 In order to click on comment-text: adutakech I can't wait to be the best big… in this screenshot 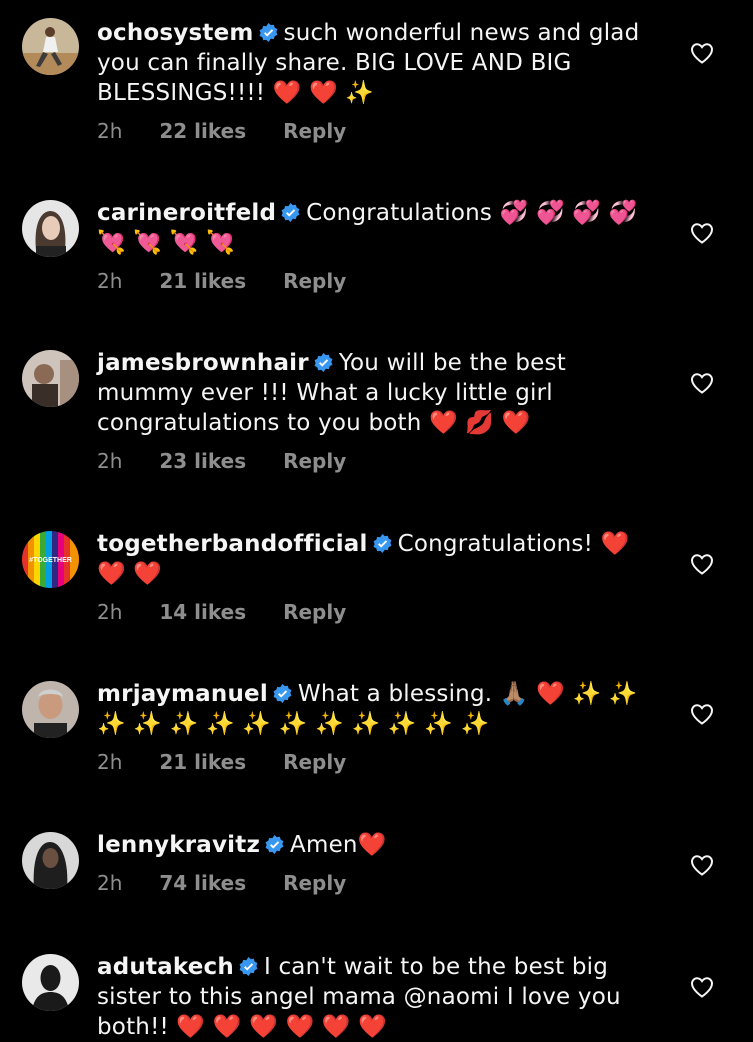, I will do `click(377, 997)`.